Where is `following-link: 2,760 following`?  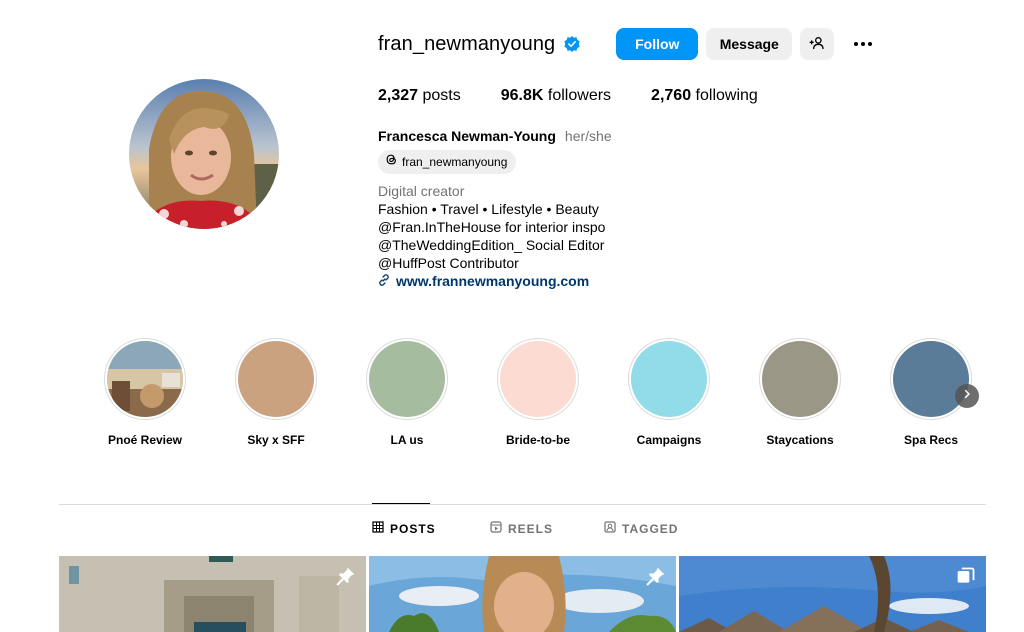
following-link: 2,760 following is located at coordinates (704, 96).